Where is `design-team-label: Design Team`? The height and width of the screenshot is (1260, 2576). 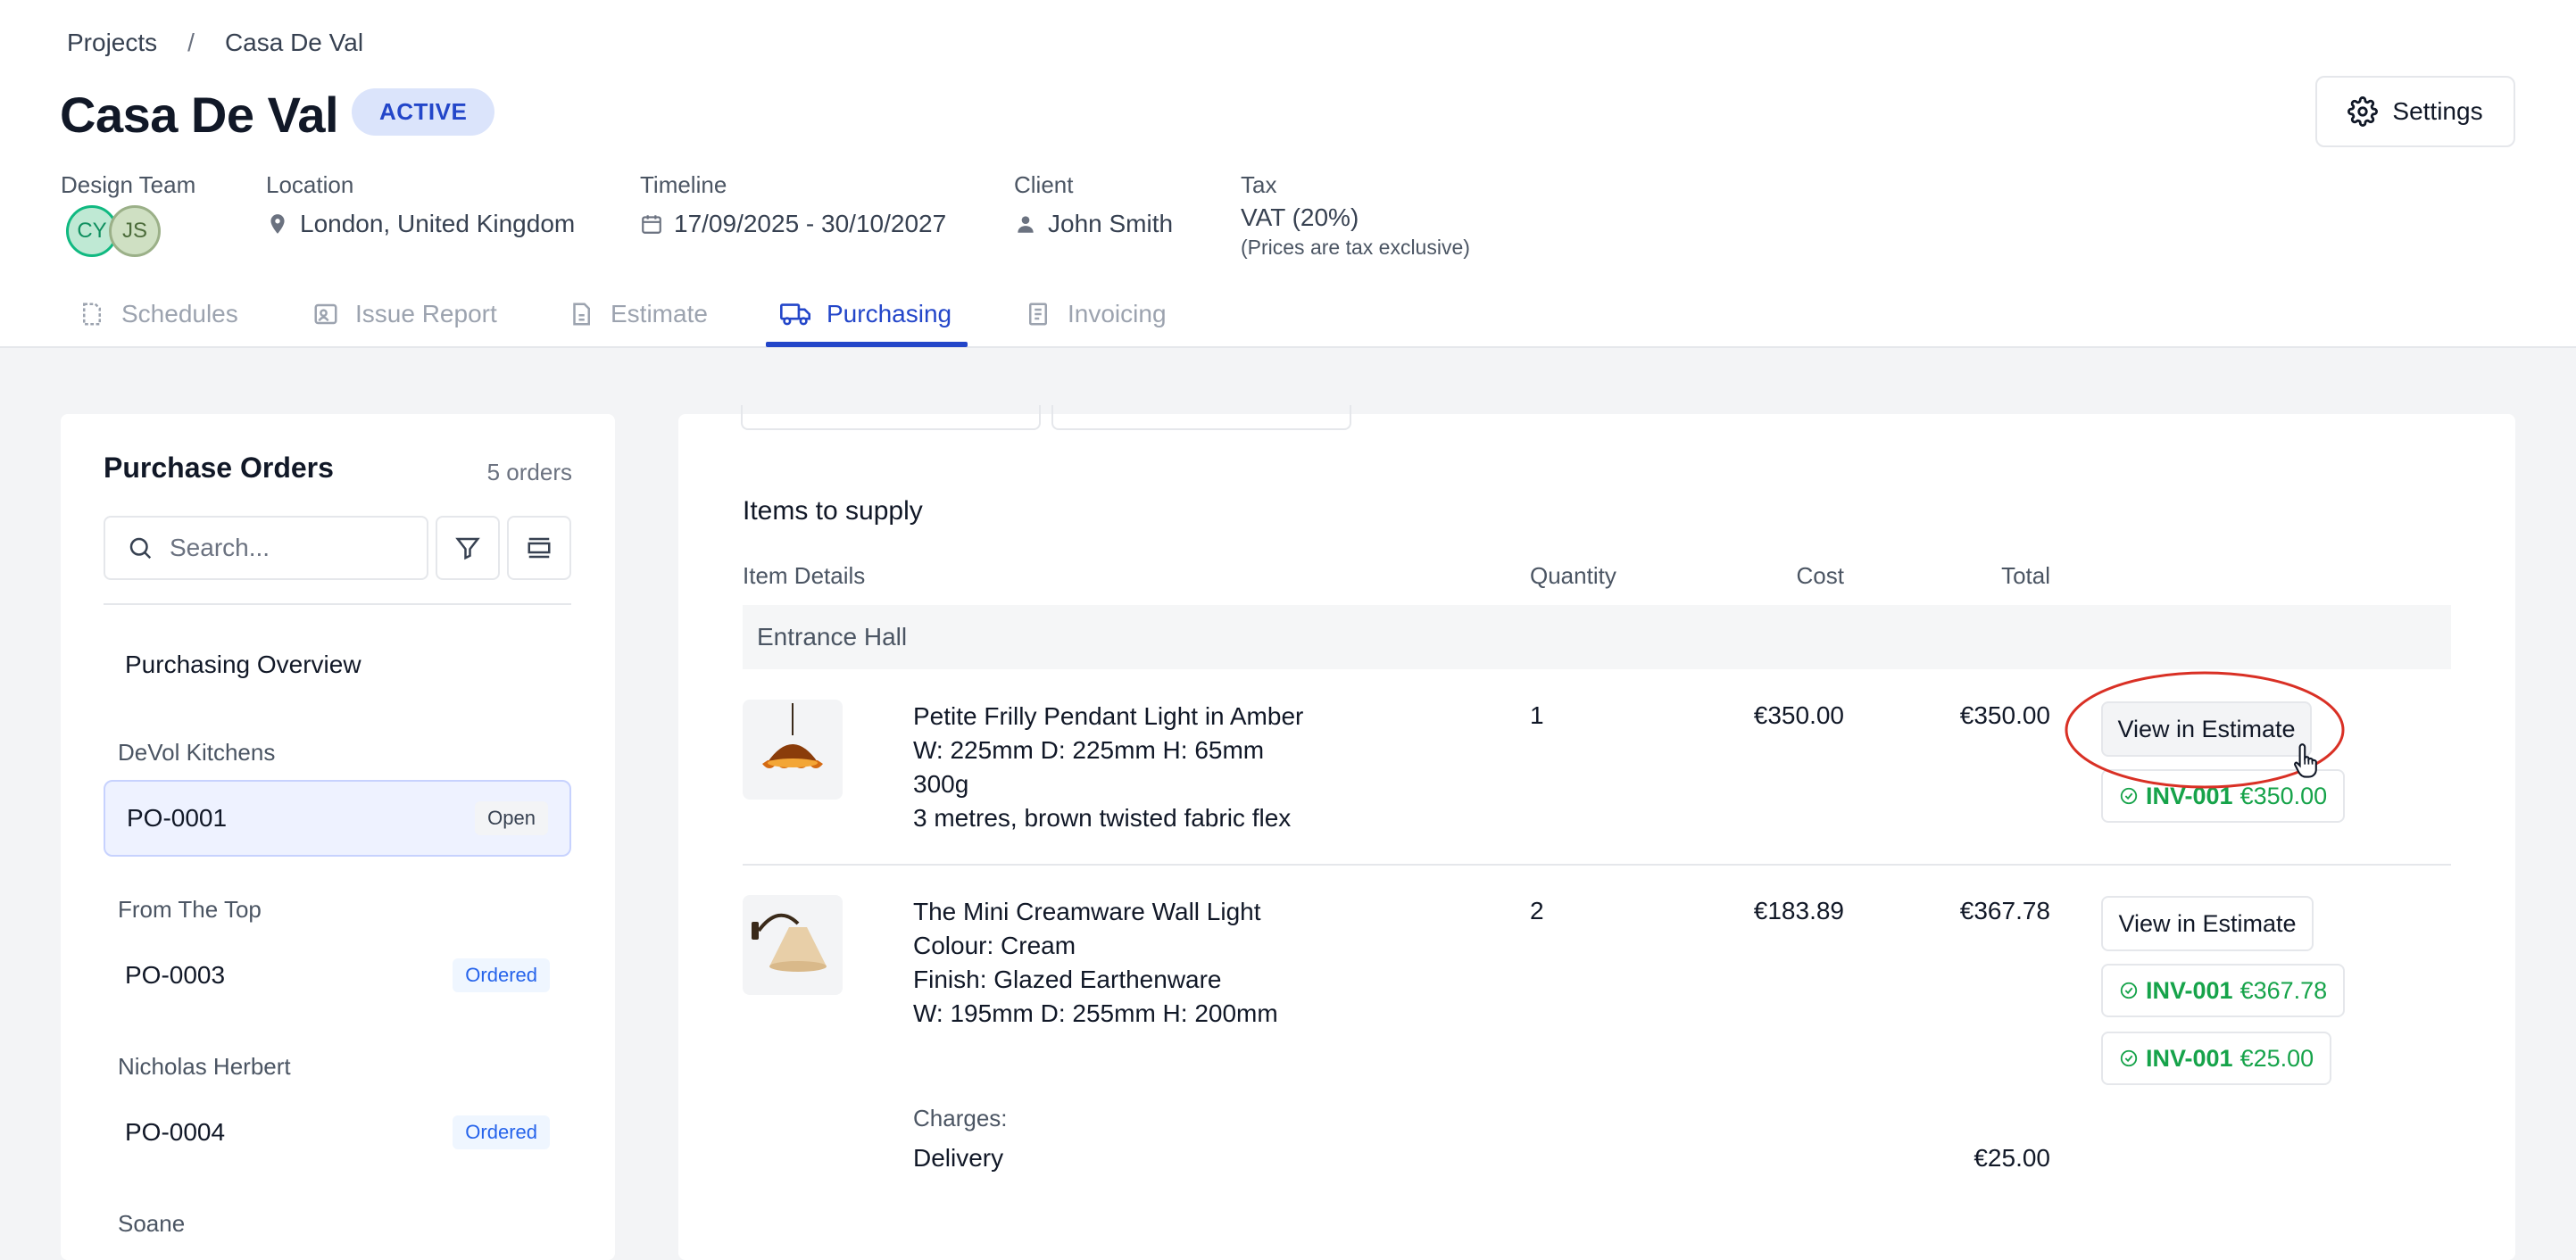 design-team-label: Design Team is located at coordinates (128, 184).